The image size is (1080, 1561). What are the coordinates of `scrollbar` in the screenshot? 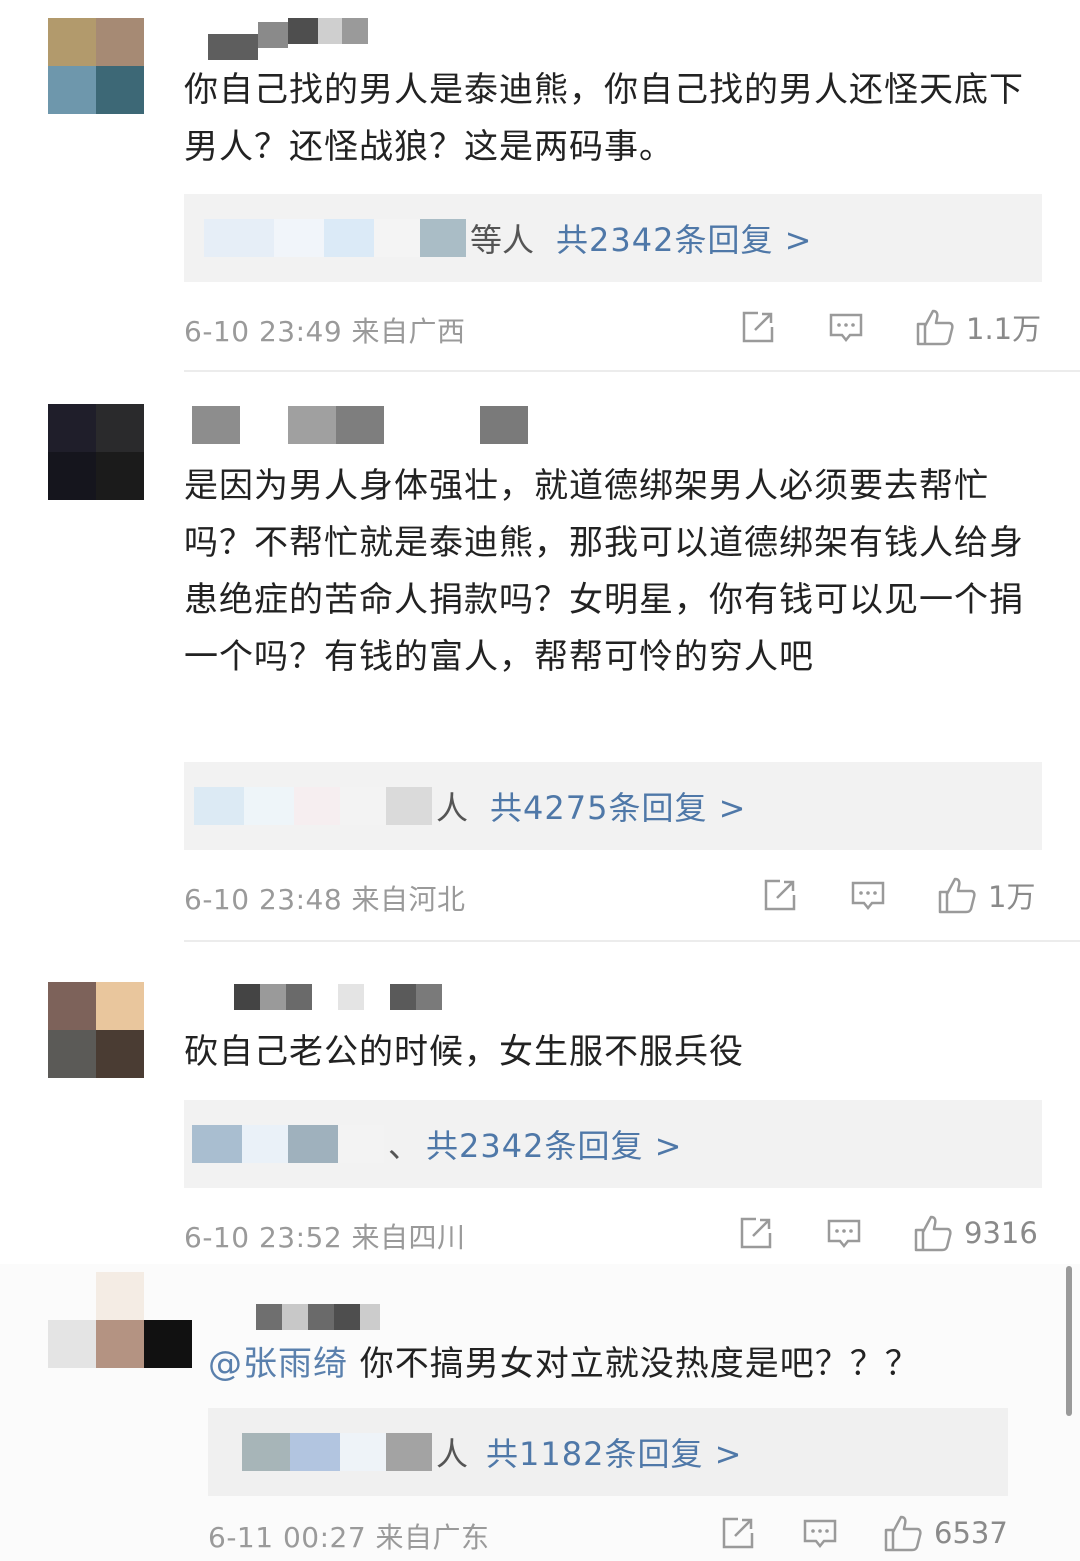 It's located at (1069, 1341).